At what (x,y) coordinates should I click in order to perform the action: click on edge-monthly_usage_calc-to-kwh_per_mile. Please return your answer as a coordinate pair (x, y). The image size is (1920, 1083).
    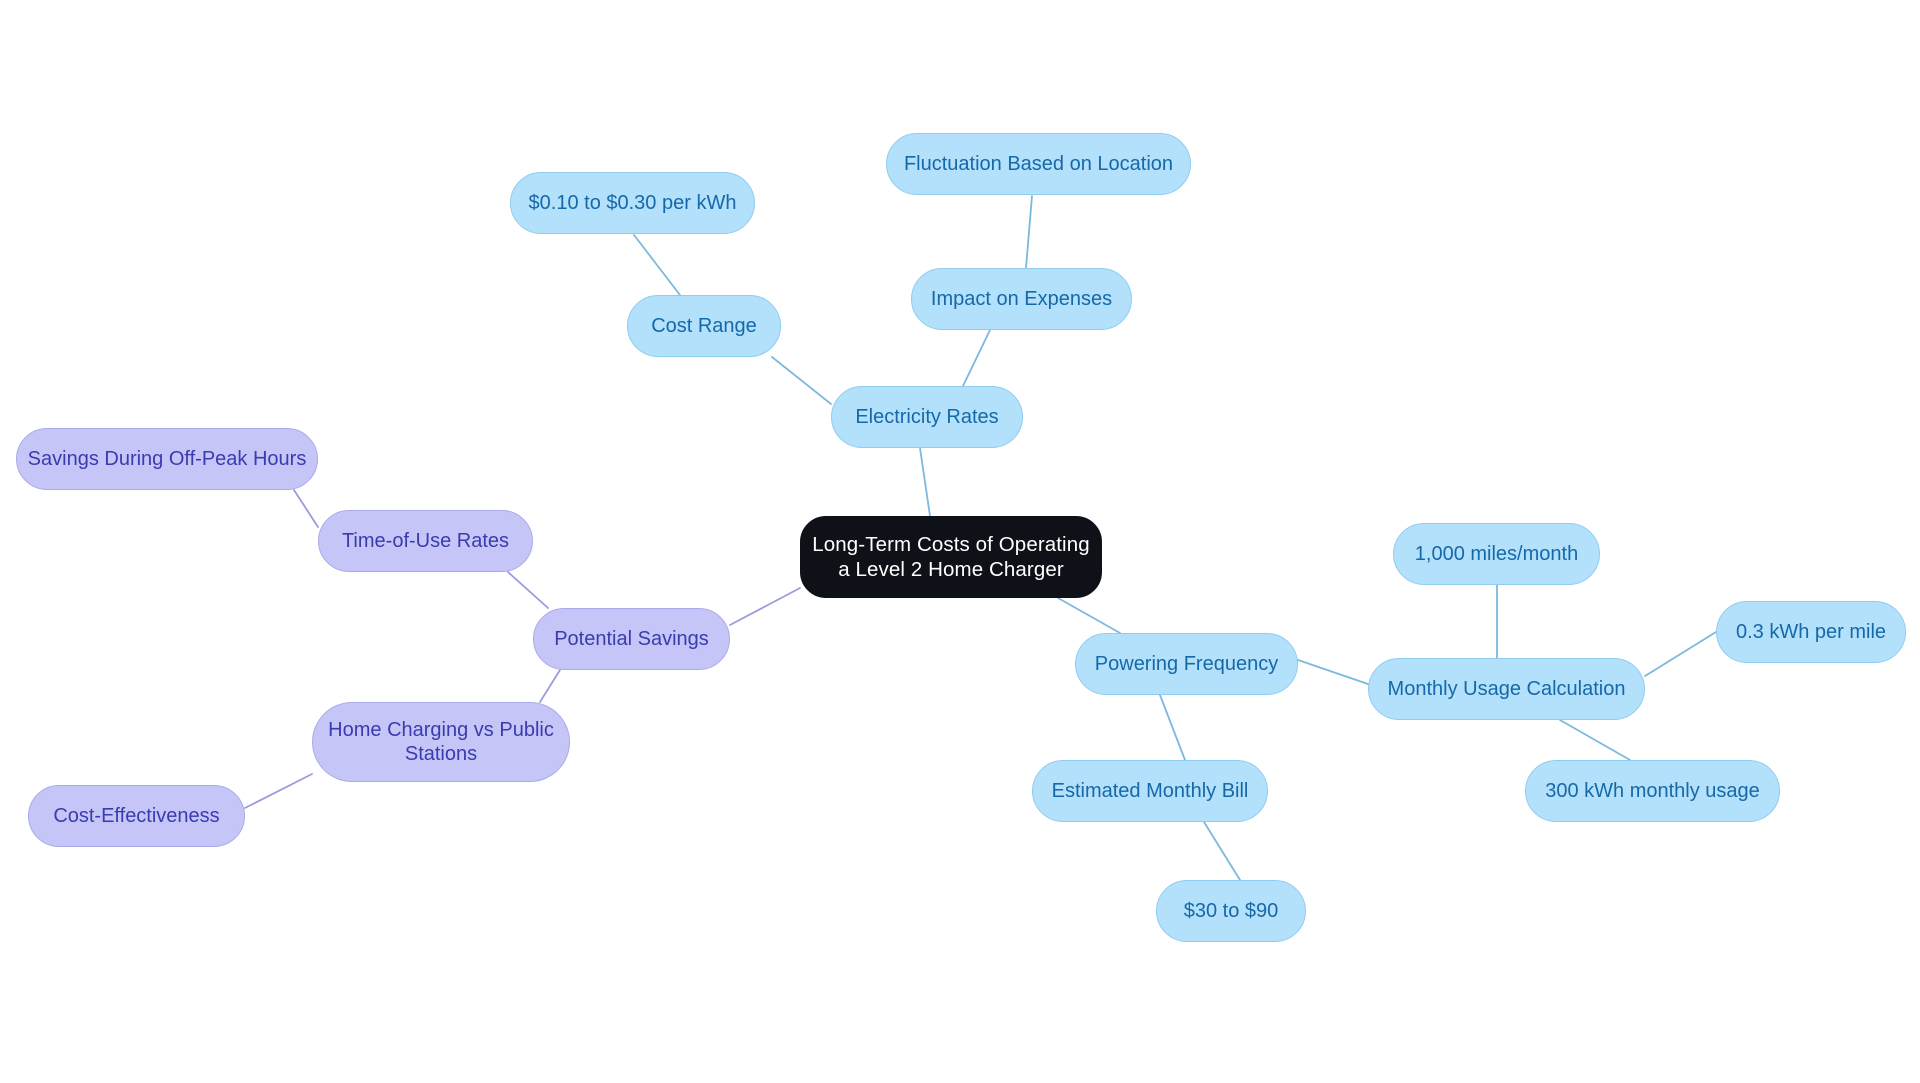
    Looking at the image, I should click on (1680, 654).